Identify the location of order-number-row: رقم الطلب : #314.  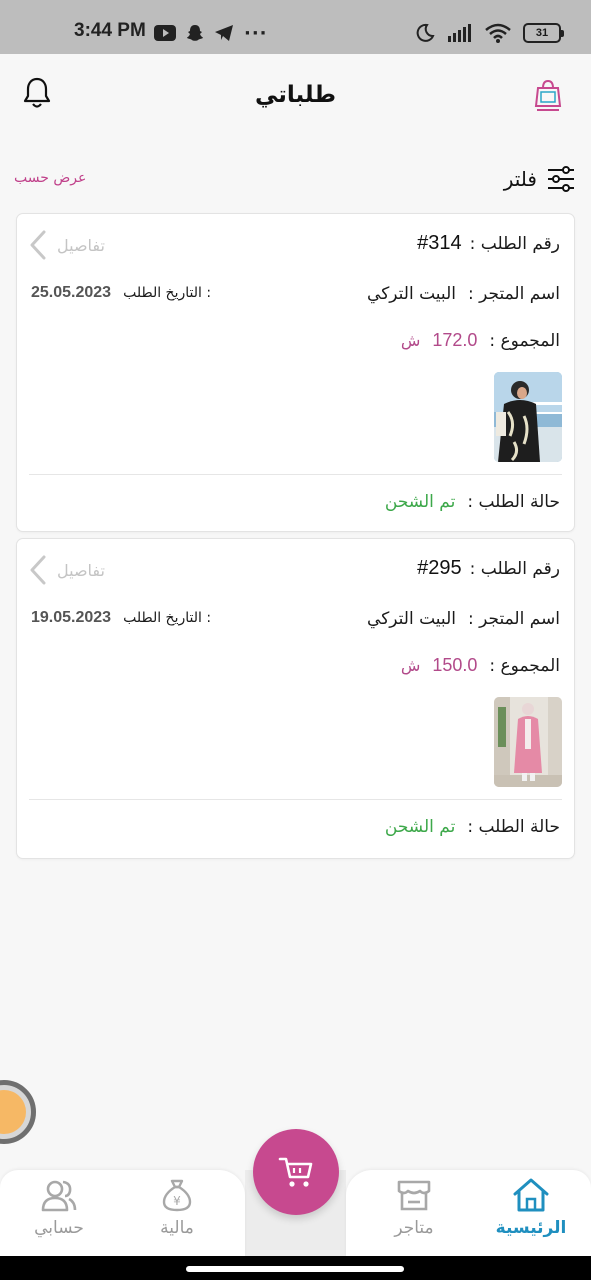
(488, 243).